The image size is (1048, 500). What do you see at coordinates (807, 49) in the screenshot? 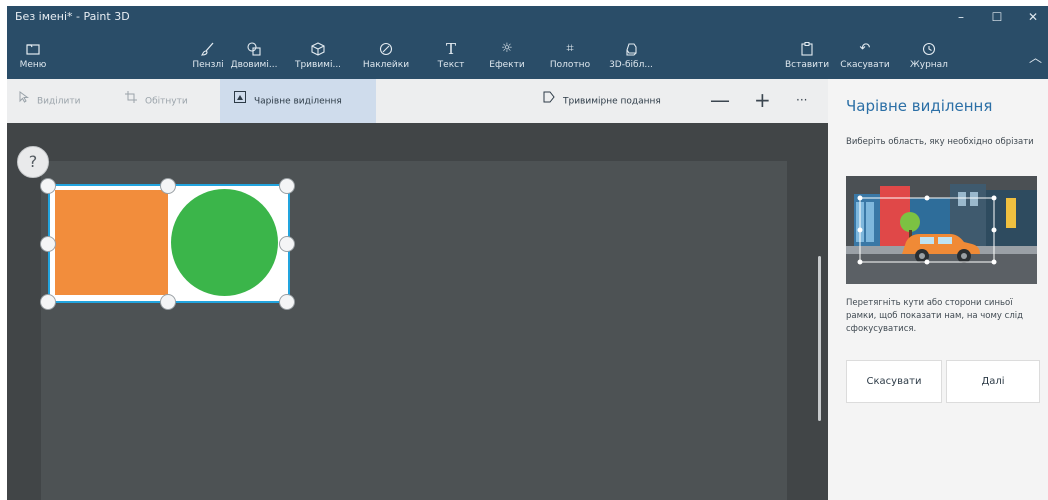
I see `paste-icon` at bounding box center [807, 49].